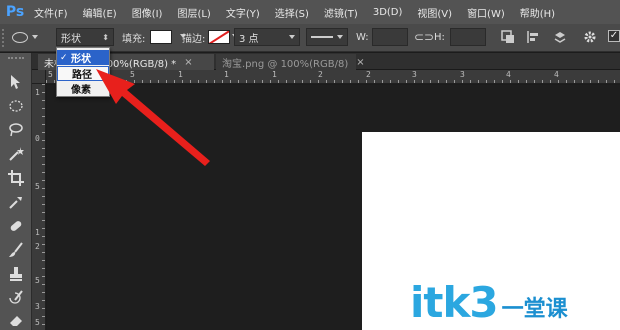  I want to click on eyedropper-tool-icon, so click(16, 202).